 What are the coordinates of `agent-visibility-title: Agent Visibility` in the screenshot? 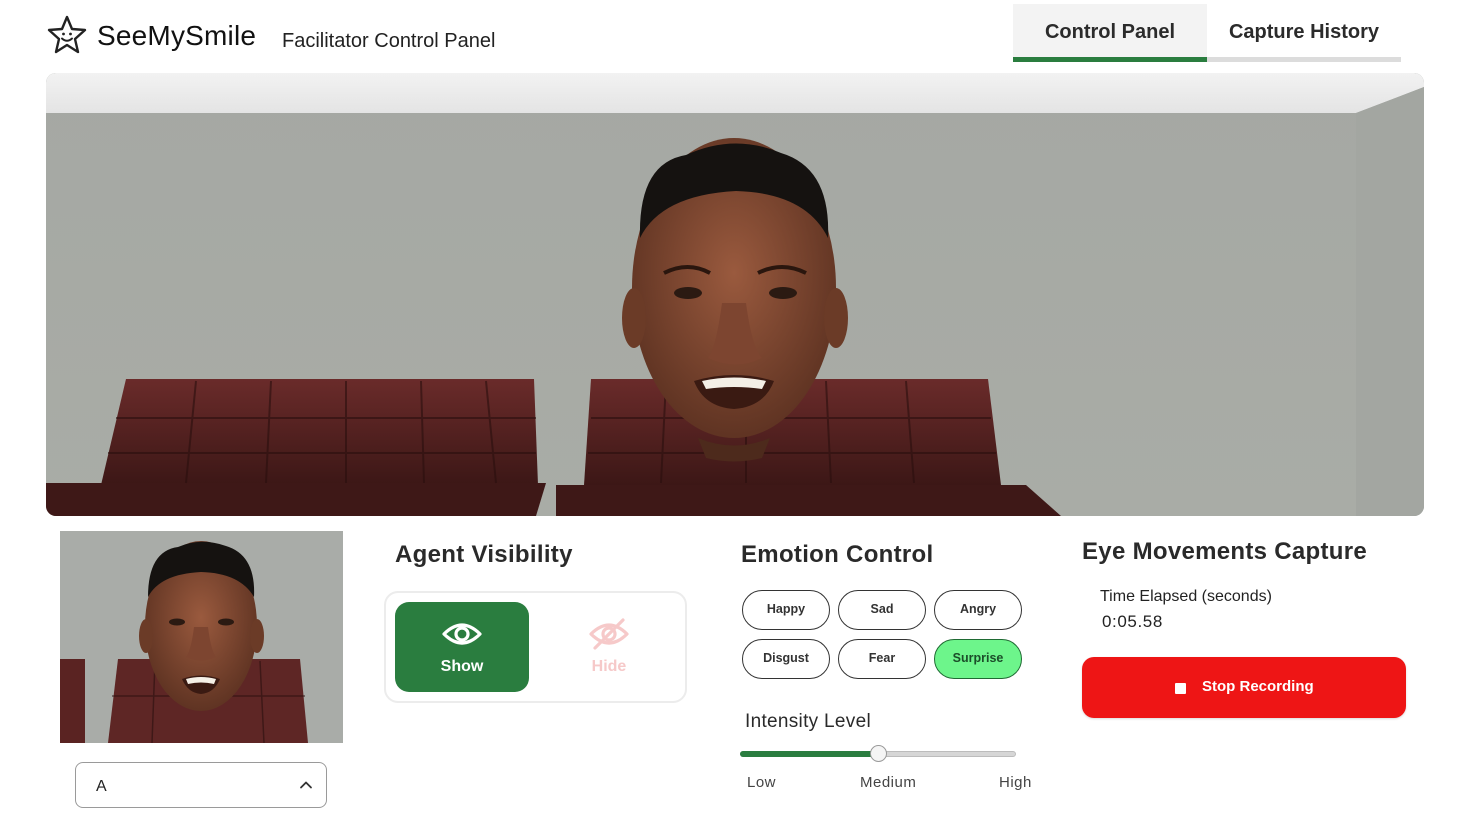 It's located at (484, 554).